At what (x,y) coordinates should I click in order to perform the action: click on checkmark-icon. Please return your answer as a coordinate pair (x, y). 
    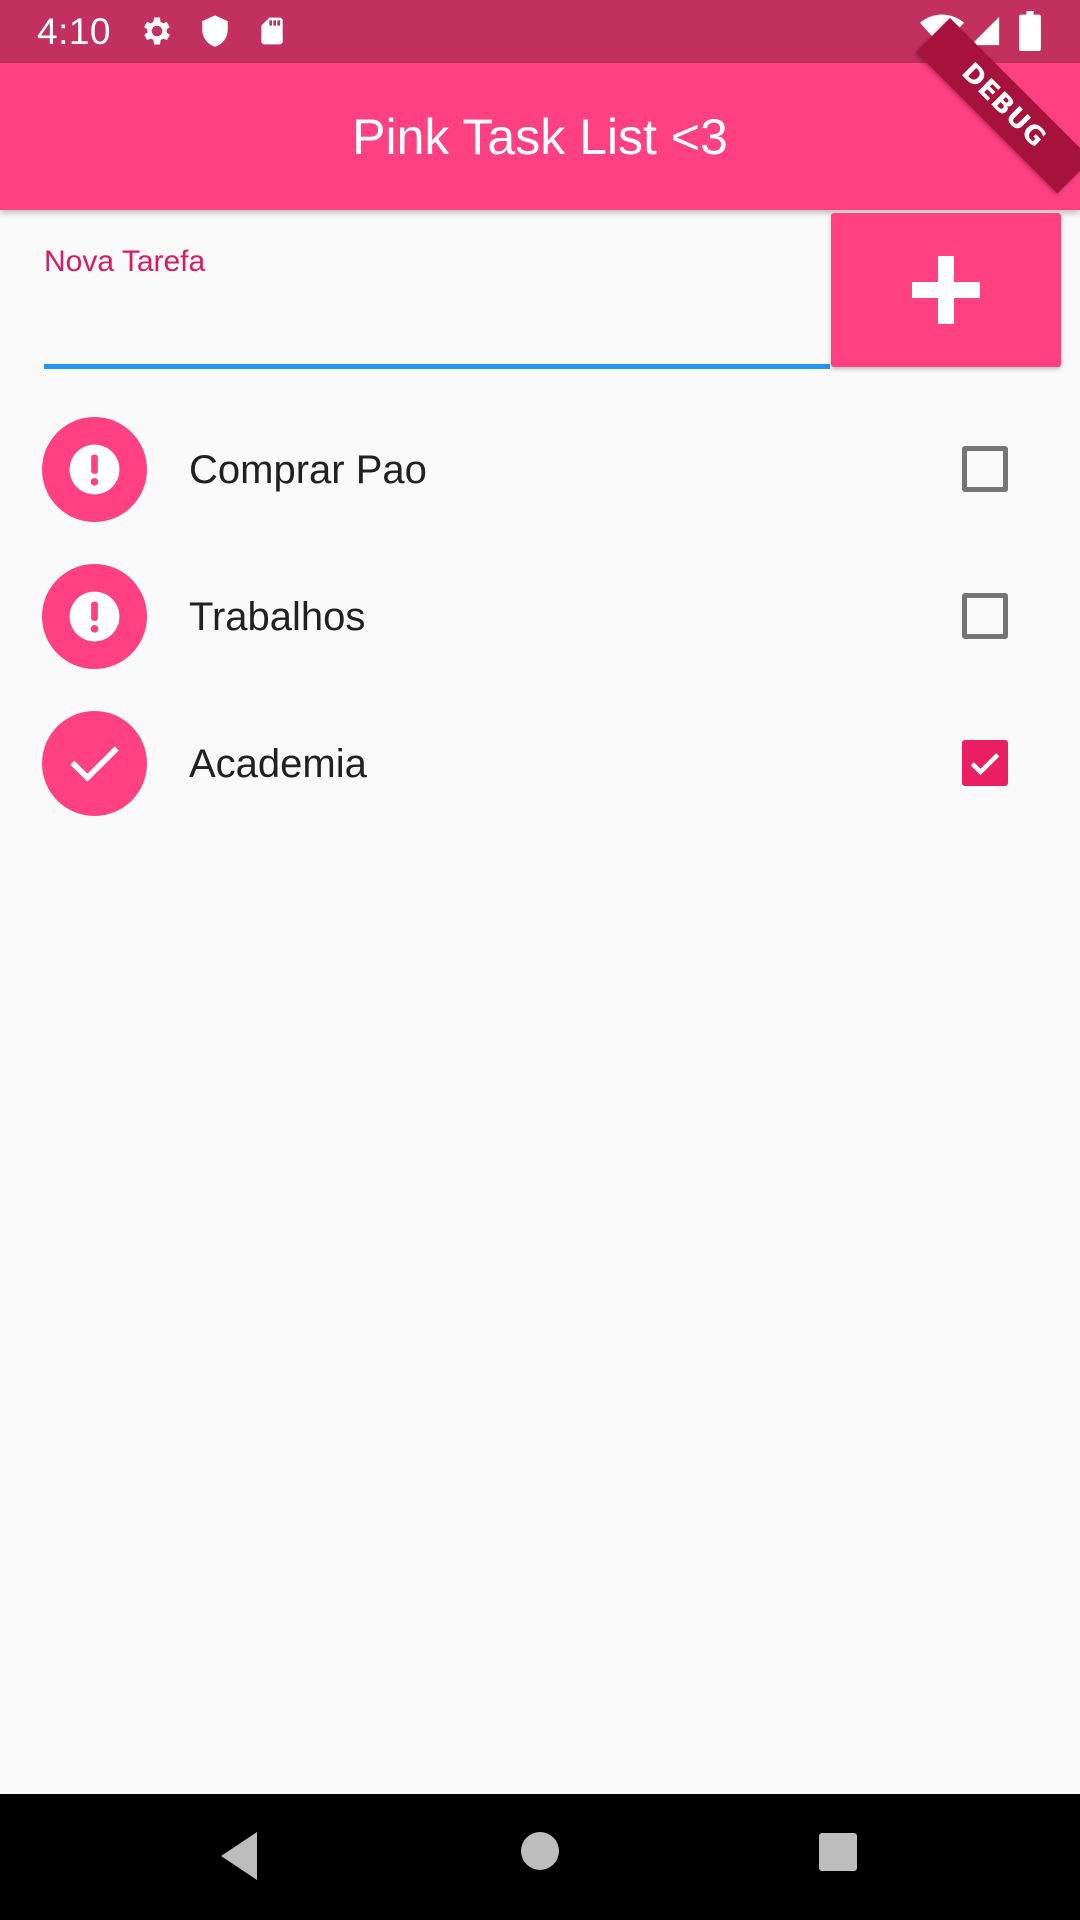
    Looking at the image, I should click on (985, 764).